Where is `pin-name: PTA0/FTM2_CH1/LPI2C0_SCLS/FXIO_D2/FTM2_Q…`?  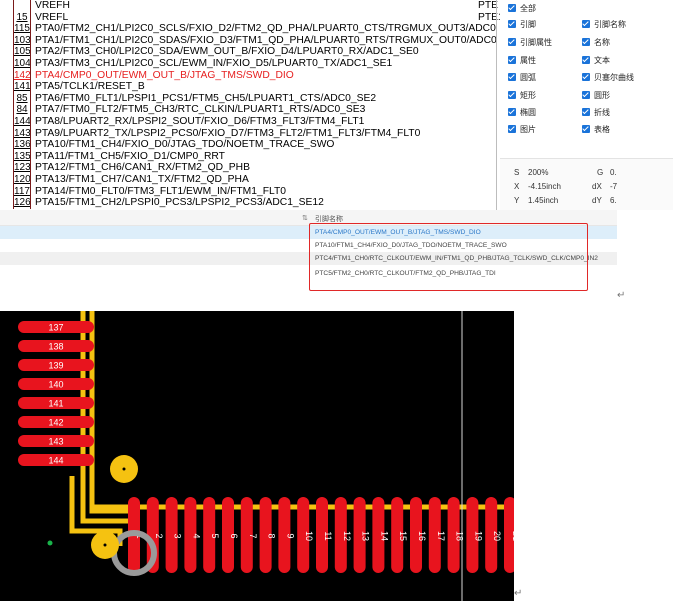
pin-name: PTA0/FTM2_CH1/LPI2C0_SCLS/FXIO_D2/FTM2_Q… is located at coordinates (265, 29).